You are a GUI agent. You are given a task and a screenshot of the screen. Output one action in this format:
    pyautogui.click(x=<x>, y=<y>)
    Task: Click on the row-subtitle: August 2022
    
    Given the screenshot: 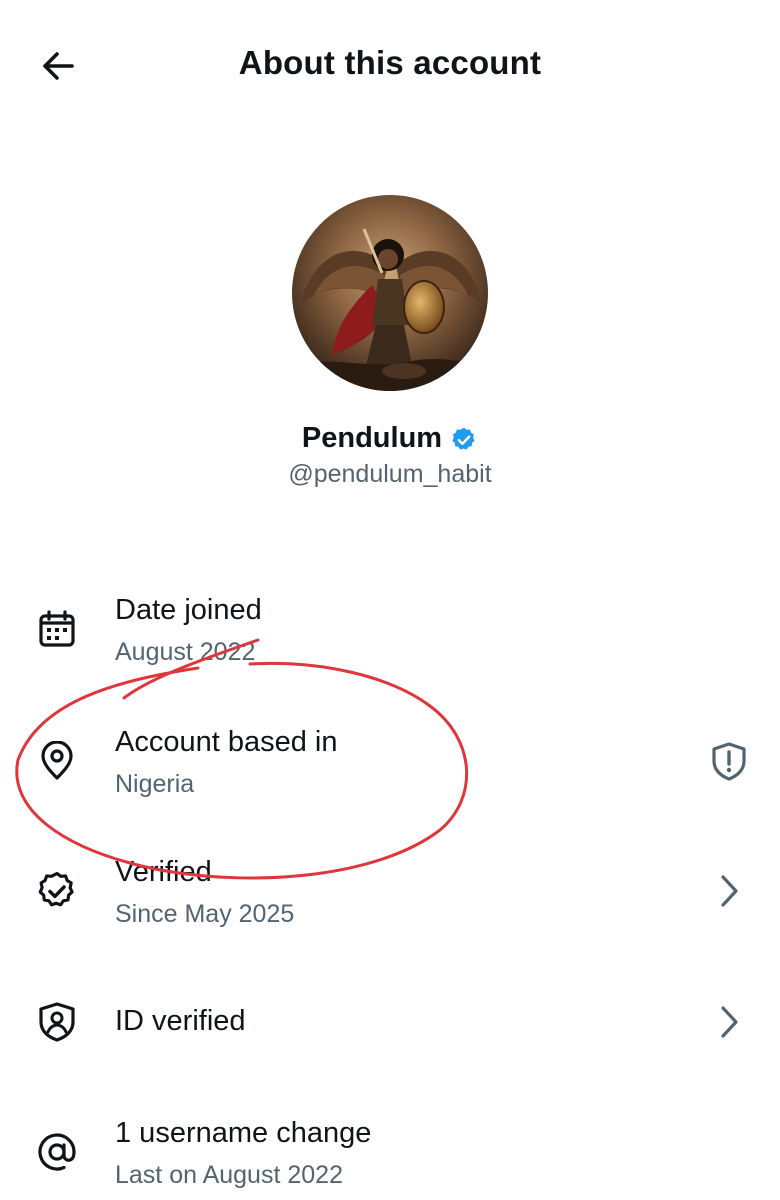 What is the action you would take?
    pyautogui.click(x=185, y=652)
    